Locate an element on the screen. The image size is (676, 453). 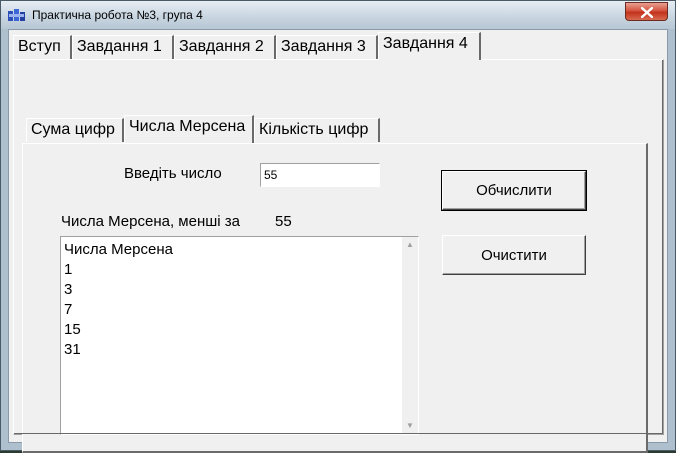
result-limit-value: 55 is located at coordinates (283, 221).